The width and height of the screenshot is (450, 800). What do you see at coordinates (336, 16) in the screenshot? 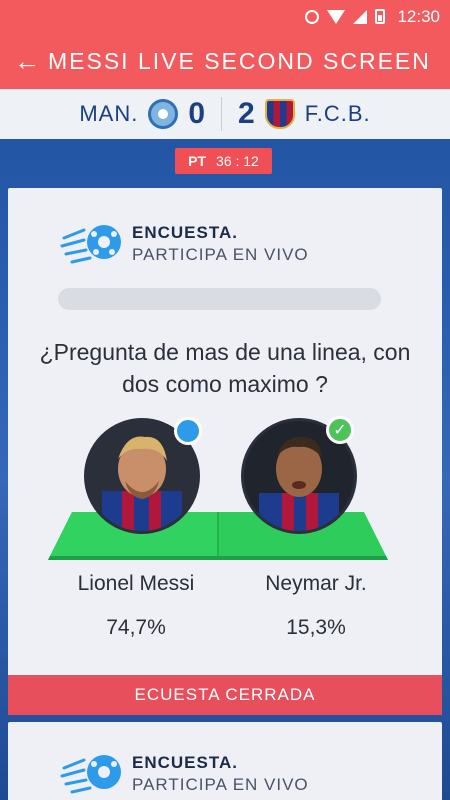
I see `wifi-icon` at bounding box center [336, 16].